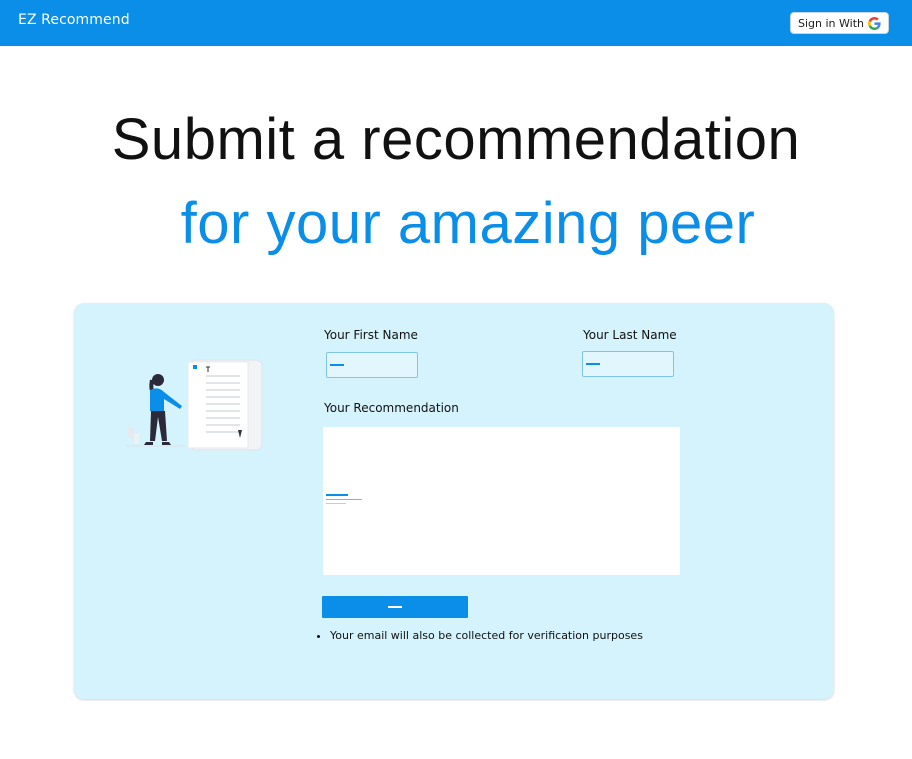  Describe the element at coordinates (874, 23) in the screenshot. I see `google-icon` at that location.